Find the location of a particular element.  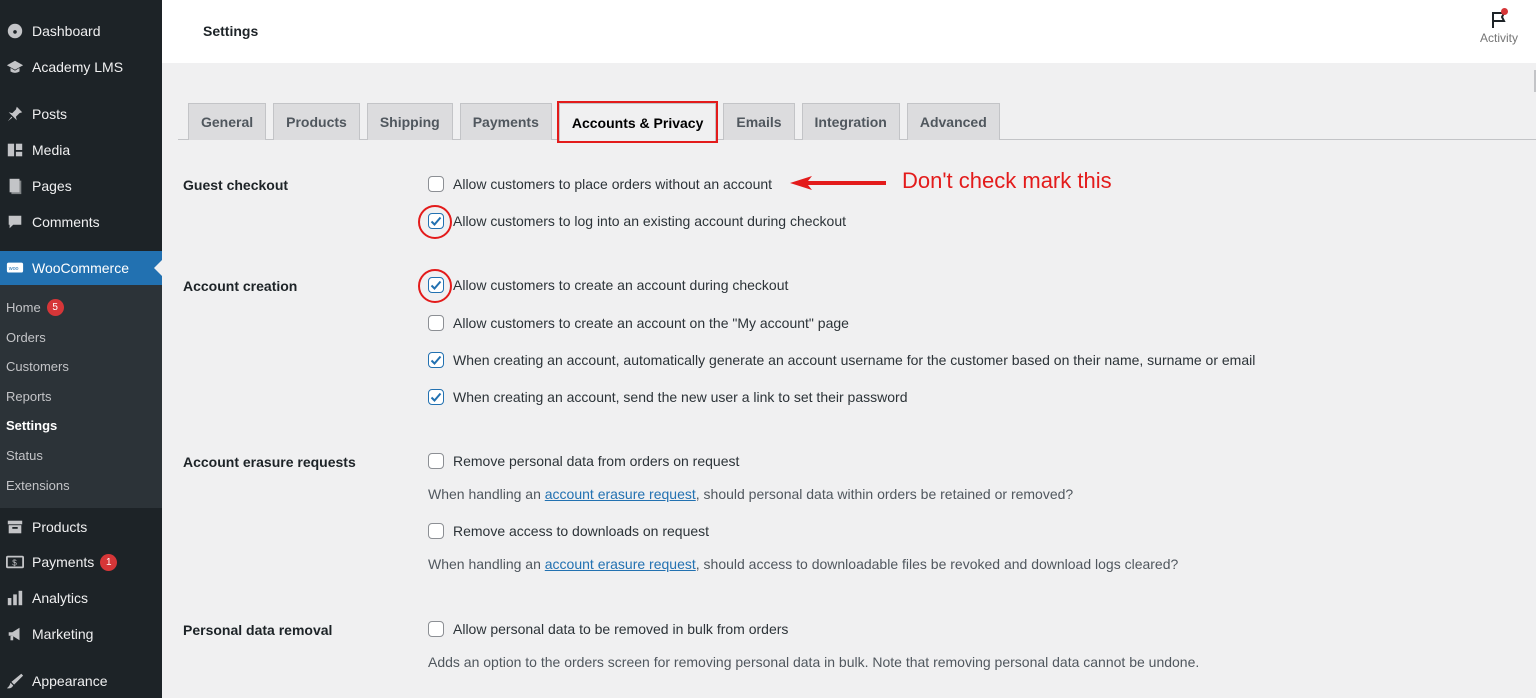

sidebar-item-academy-lms: Academy LMS is located at coordinates (81, 67).